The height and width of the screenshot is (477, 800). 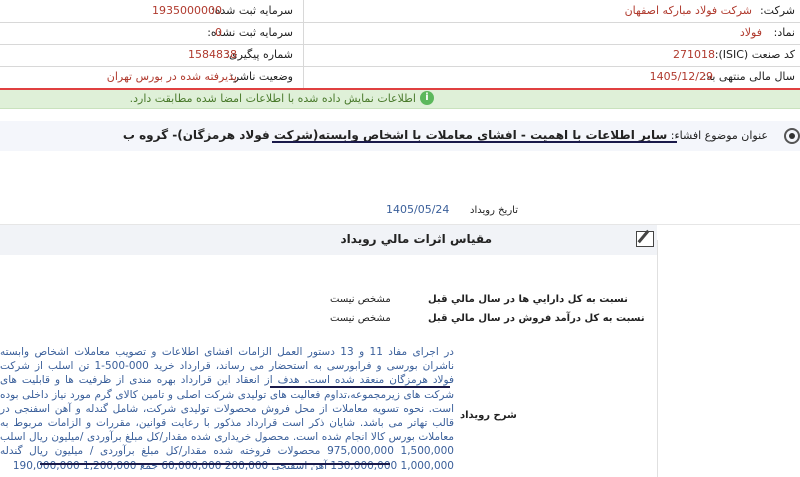 What do you see at coordinates (528, 299) in the screenshot?
I see `metric-assets-label: نسبت به كل دارايي ها در سال مالي قبل` at bounding box center [528, 299].